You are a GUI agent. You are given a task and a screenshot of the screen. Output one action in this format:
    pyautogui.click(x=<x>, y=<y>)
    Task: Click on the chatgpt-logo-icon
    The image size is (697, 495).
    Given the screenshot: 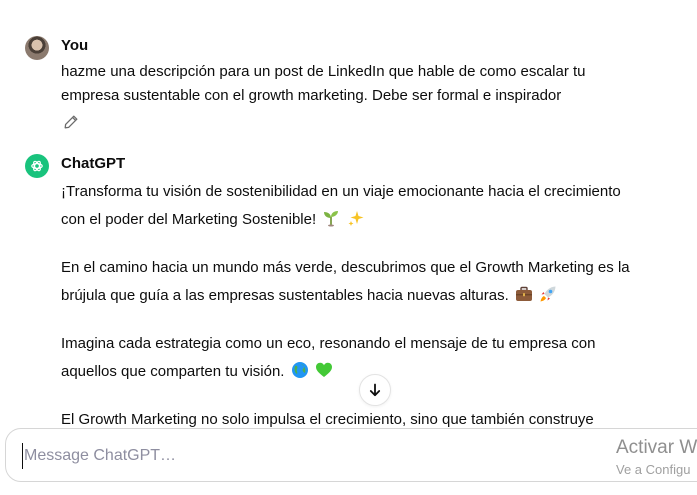 What is the action you would take?
    pyautogui.click(x=37, y=166)
    